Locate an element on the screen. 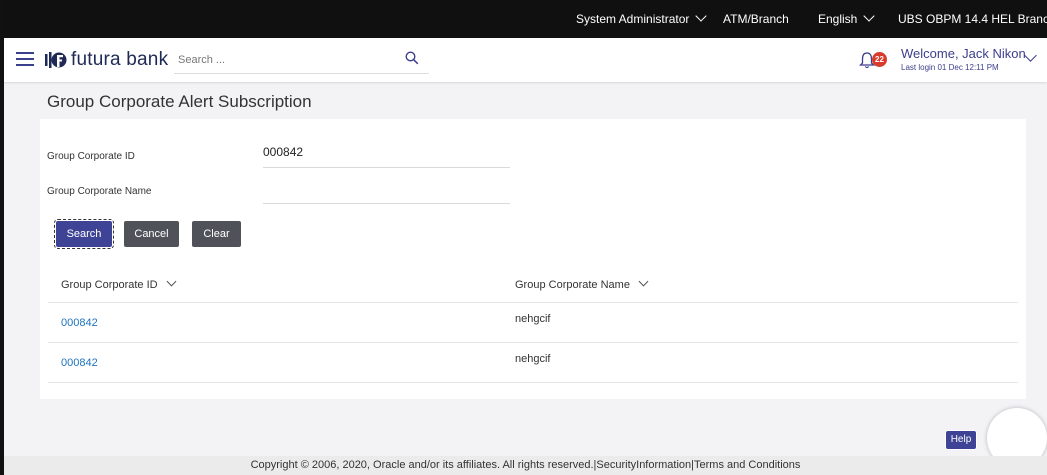 The height and width of the screenshot is (475, 1047). menu-icon is located at coordinates (25, 59).